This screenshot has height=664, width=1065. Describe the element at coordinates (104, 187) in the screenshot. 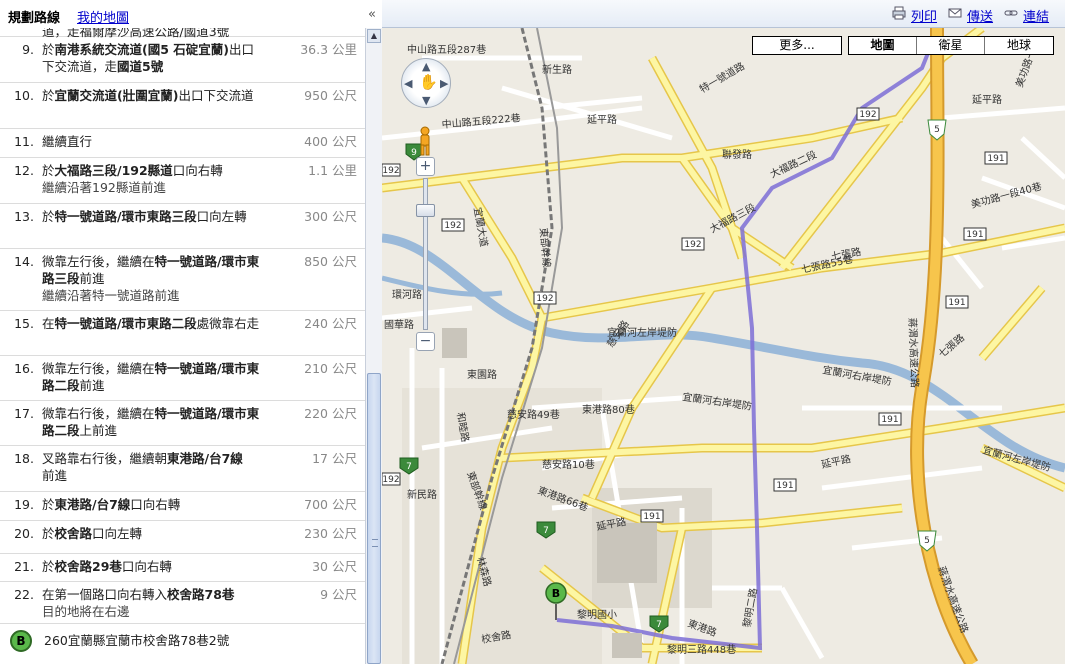

I see `step-note: 繼續沿著192縣道前進` at that location.